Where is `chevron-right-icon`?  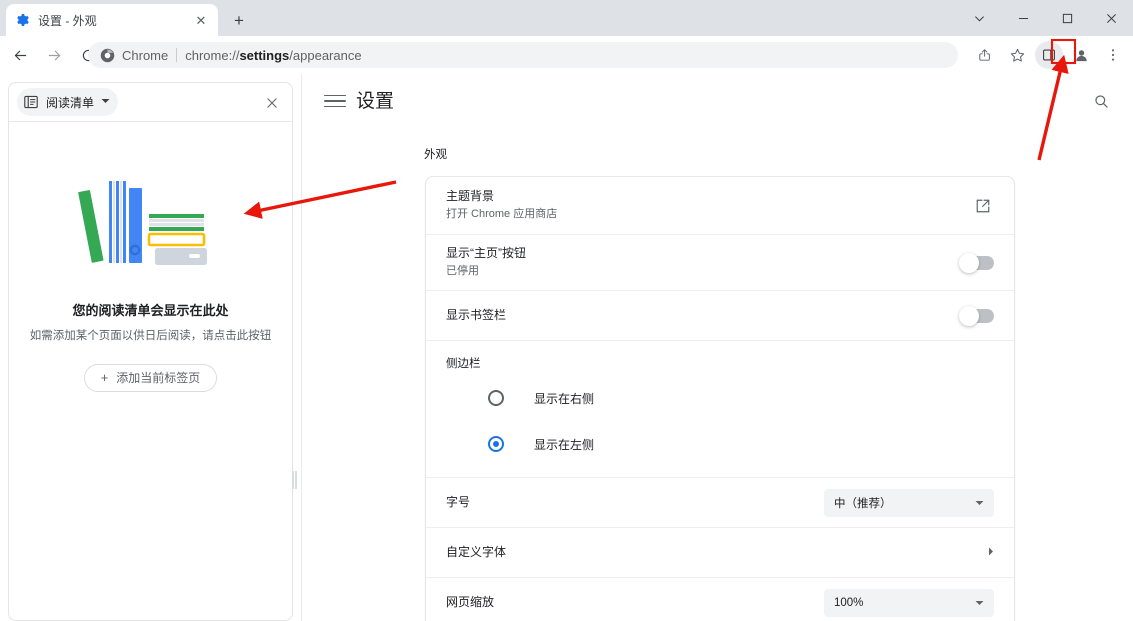 chevron-right-icon is located at coordinates (989, 553).